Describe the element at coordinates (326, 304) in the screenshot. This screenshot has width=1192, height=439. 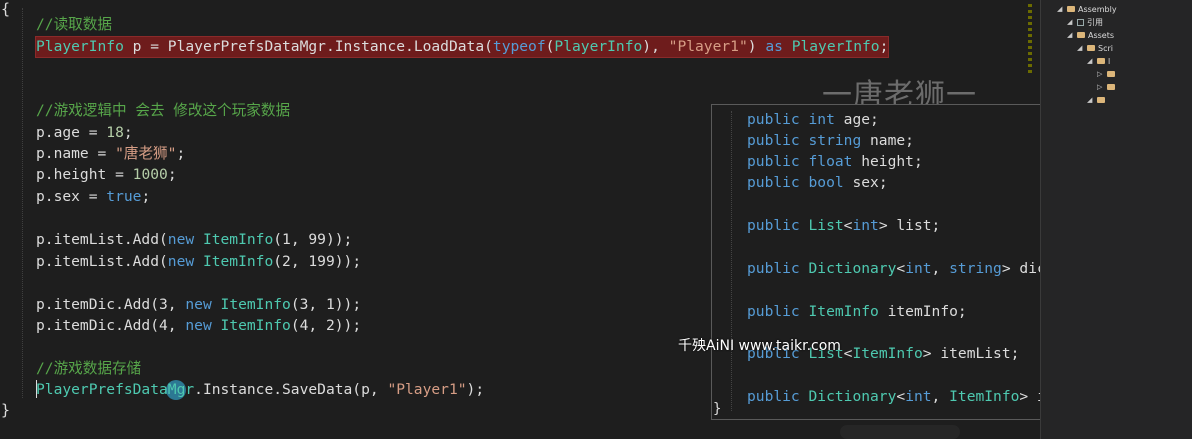
I see `code-text: (3, 1));` at that location.